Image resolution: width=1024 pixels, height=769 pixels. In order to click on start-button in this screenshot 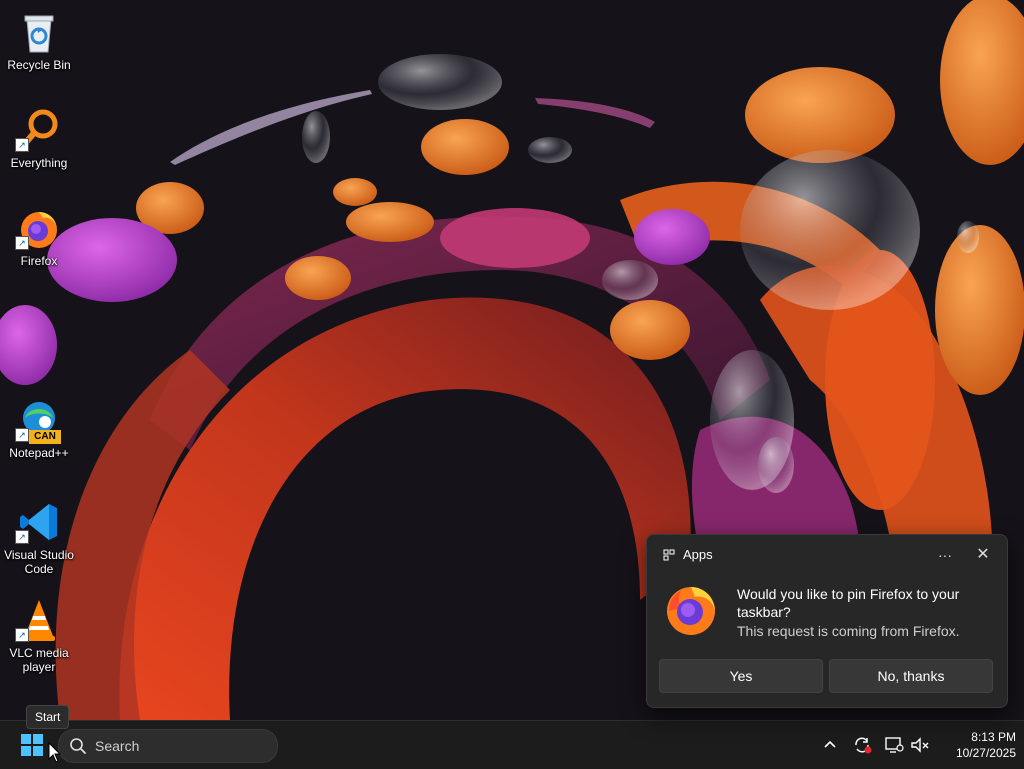, I will do `click(32, 745)`.